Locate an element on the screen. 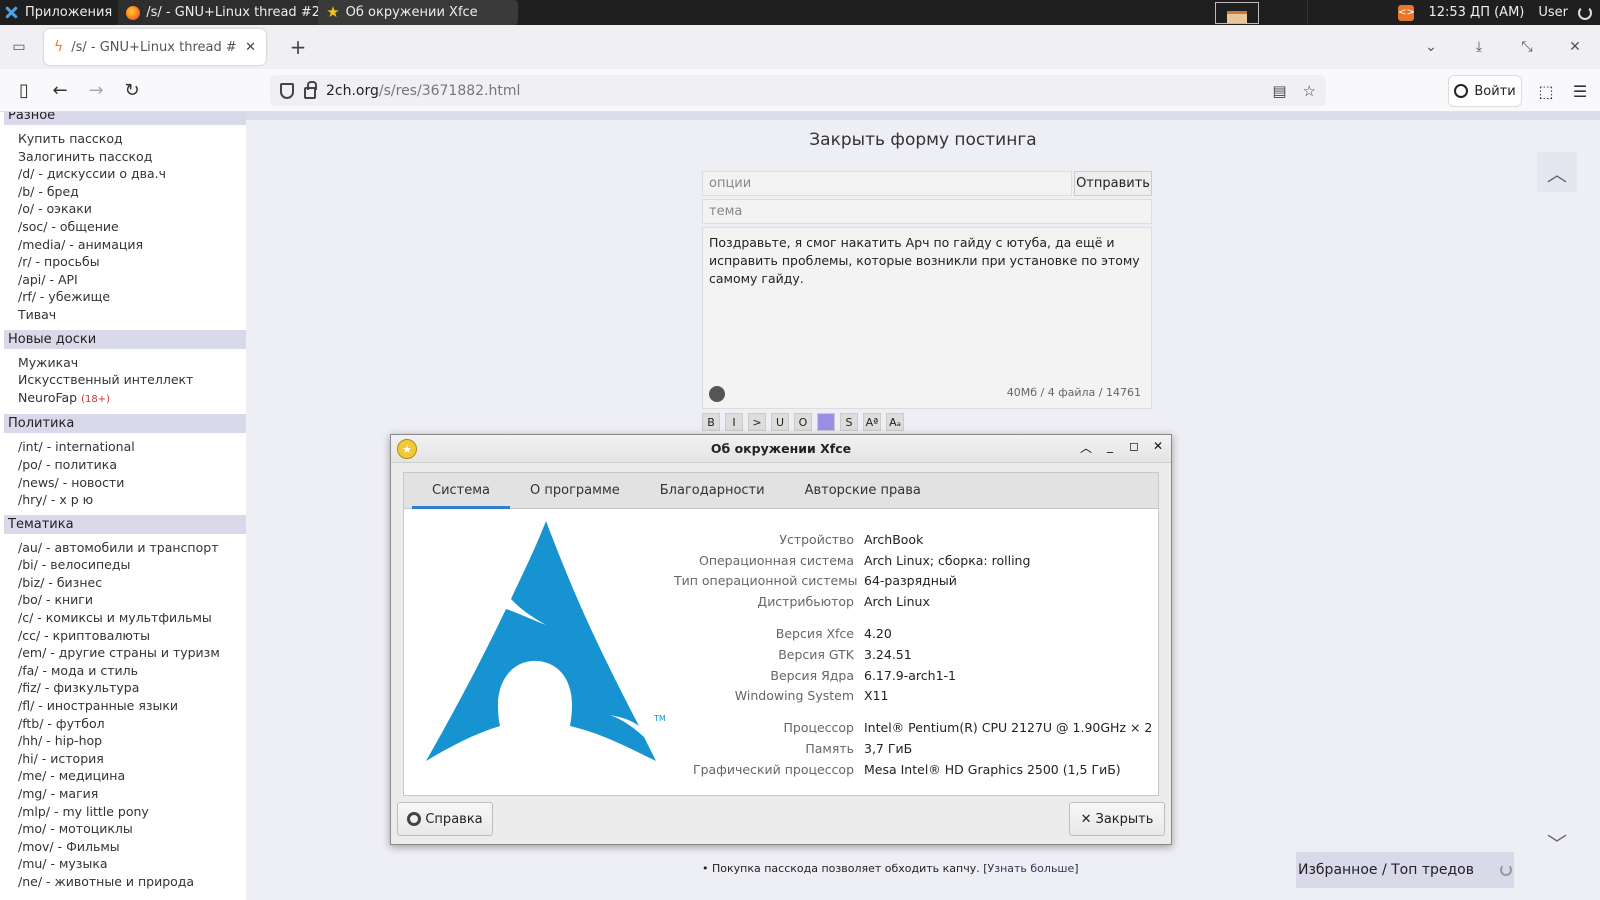 The width and height of the screenshot is (1600, 900). format-button: > is located at coordinates (757, 422).